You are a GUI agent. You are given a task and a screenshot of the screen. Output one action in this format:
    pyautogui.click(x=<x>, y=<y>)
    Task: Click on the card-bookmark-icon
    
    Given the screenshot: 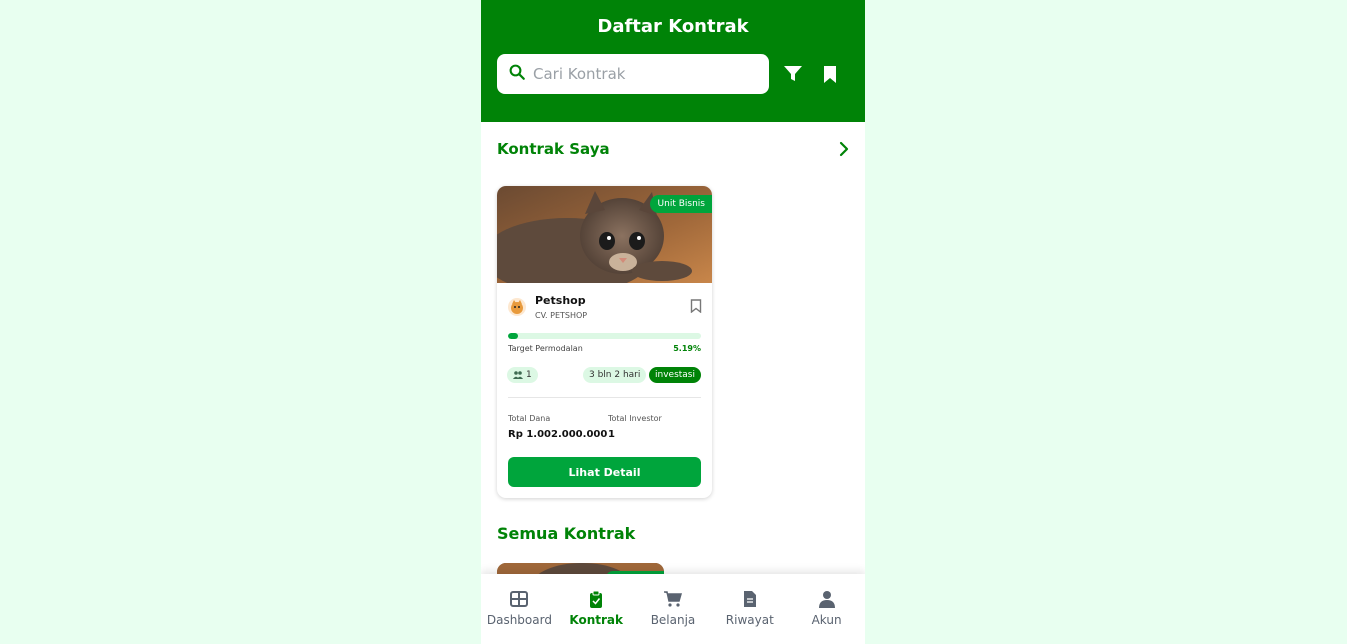 What is the action you would take?
    pyautogui.click(x=696, y=306)
    